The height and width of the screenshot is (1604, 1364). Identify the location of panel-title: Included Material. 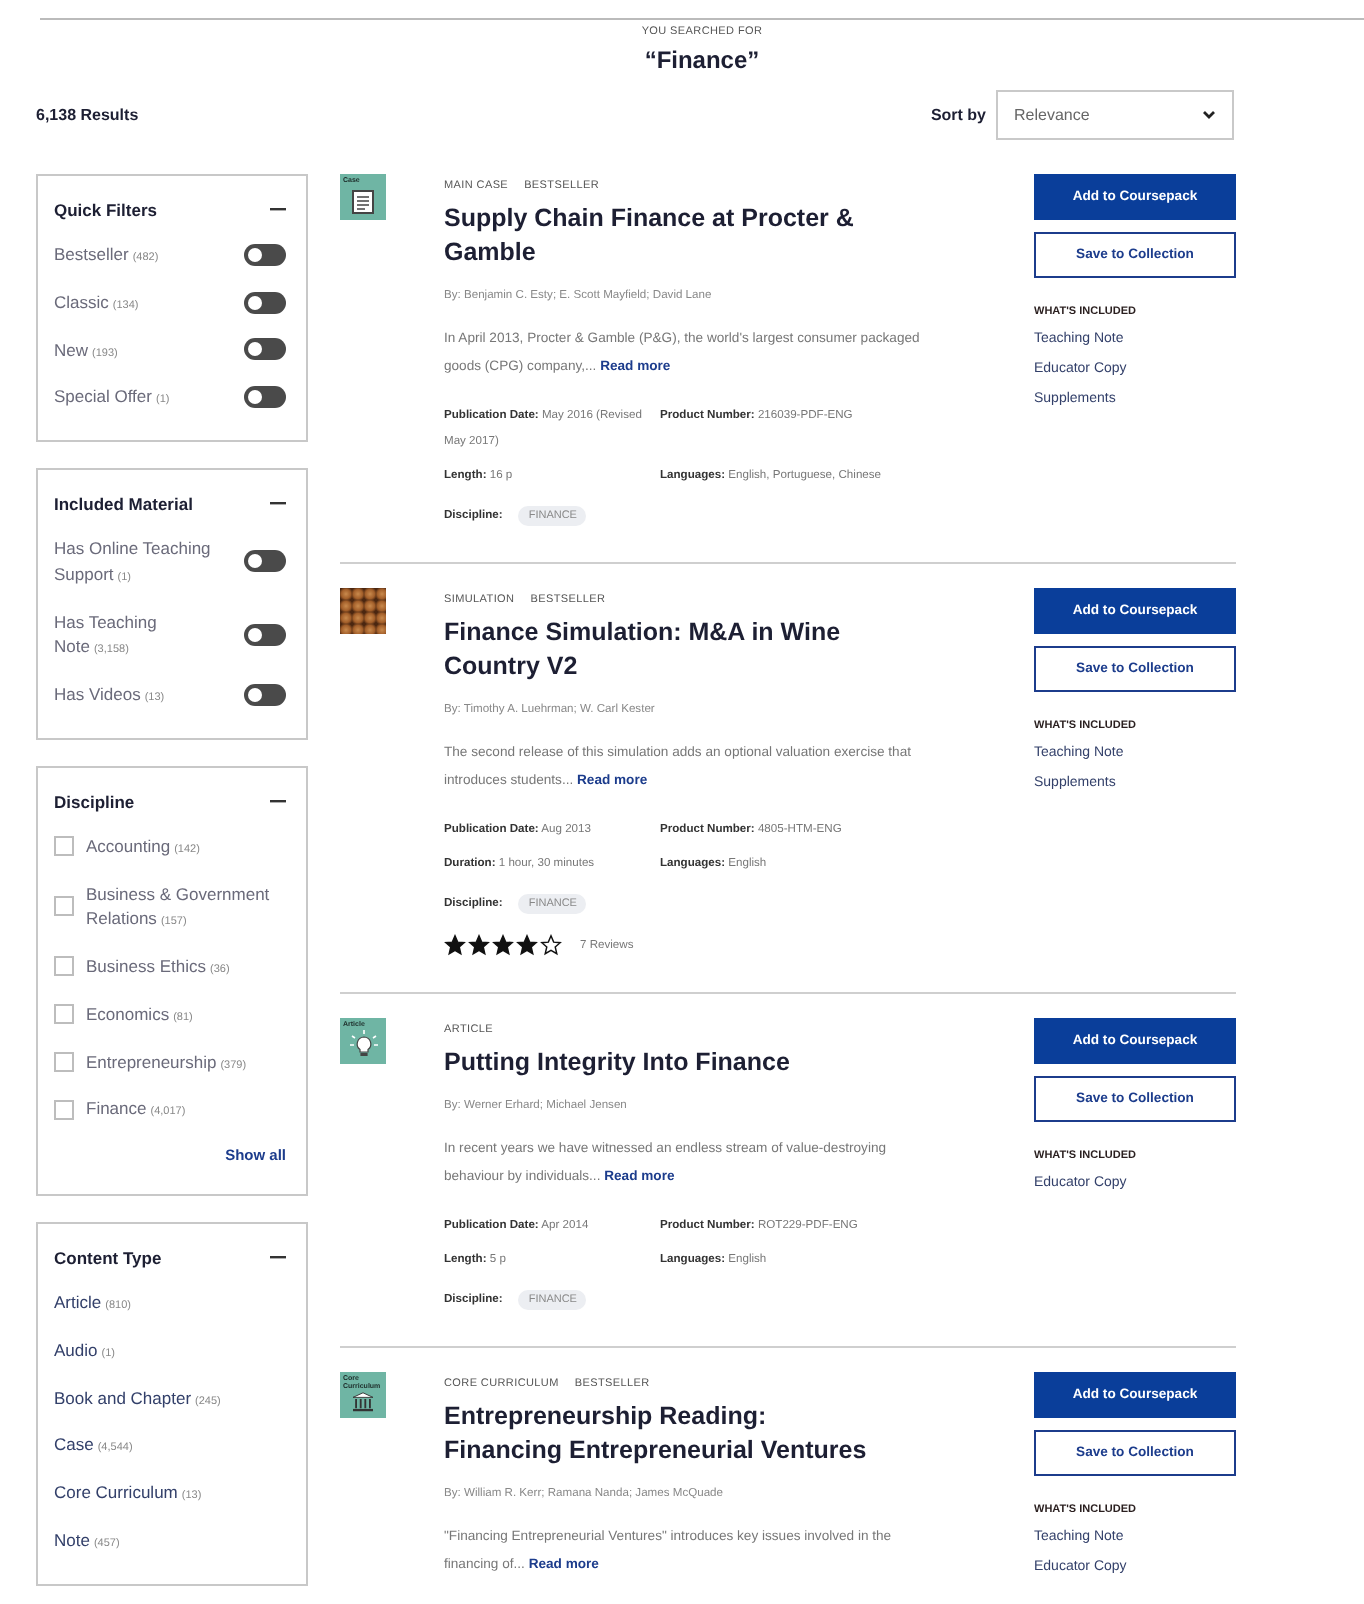
(123, 504).